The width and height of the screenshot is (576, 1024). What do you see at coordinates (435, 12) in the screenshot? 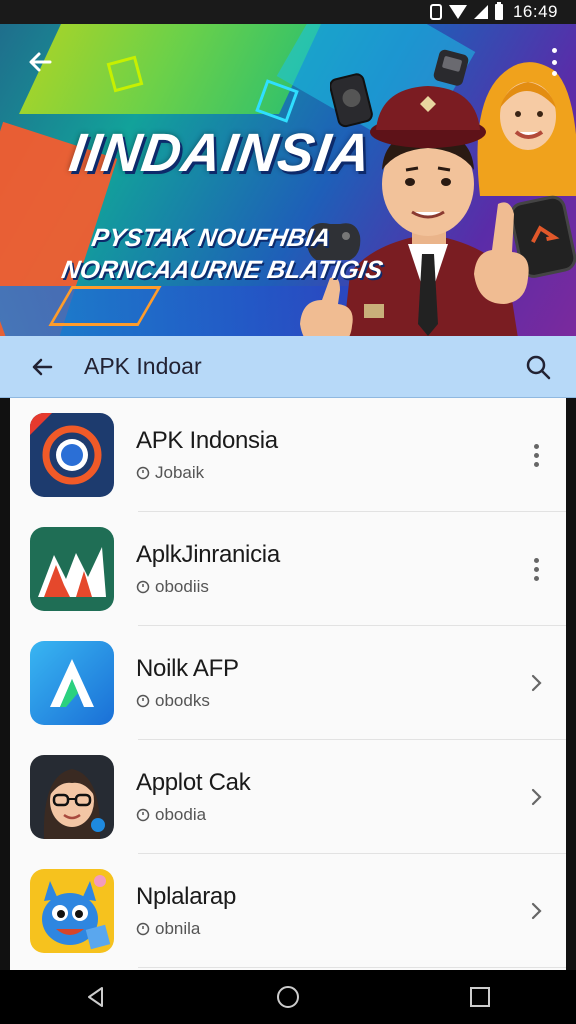
I see `vibrate-icon` at bounding box center [435, 12].